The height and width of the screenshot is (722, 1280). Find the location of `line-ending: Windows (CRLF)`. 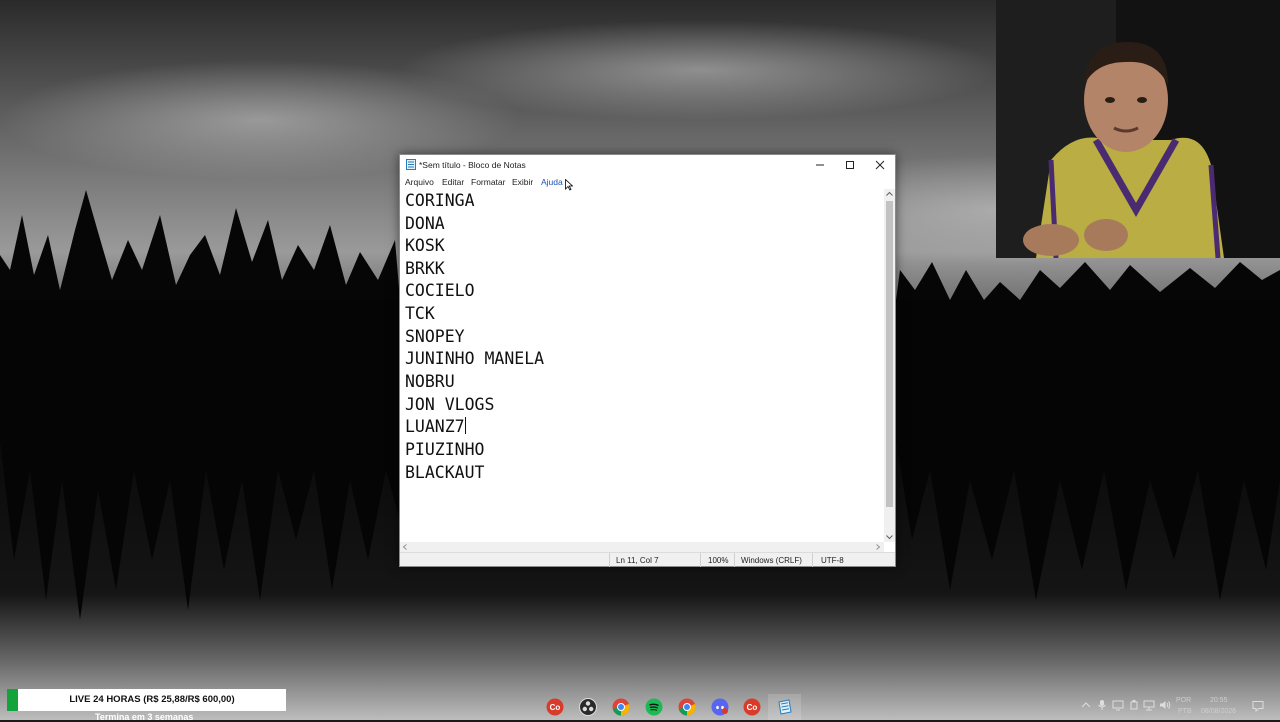

line-ending: Windows (CRLF) is located at coordinates (771, 560).